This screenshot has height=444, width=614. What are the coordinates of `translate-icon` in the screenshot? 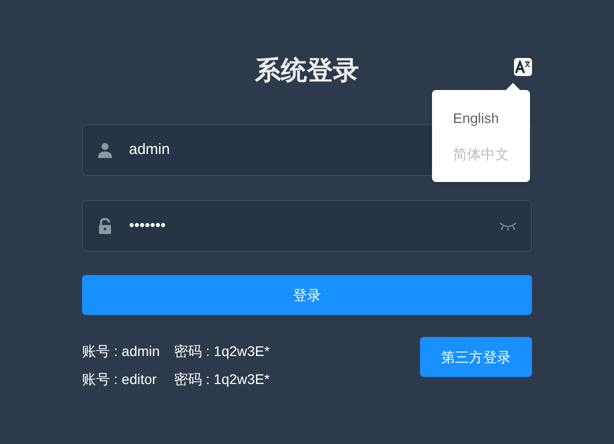 It's located at (523, 67).